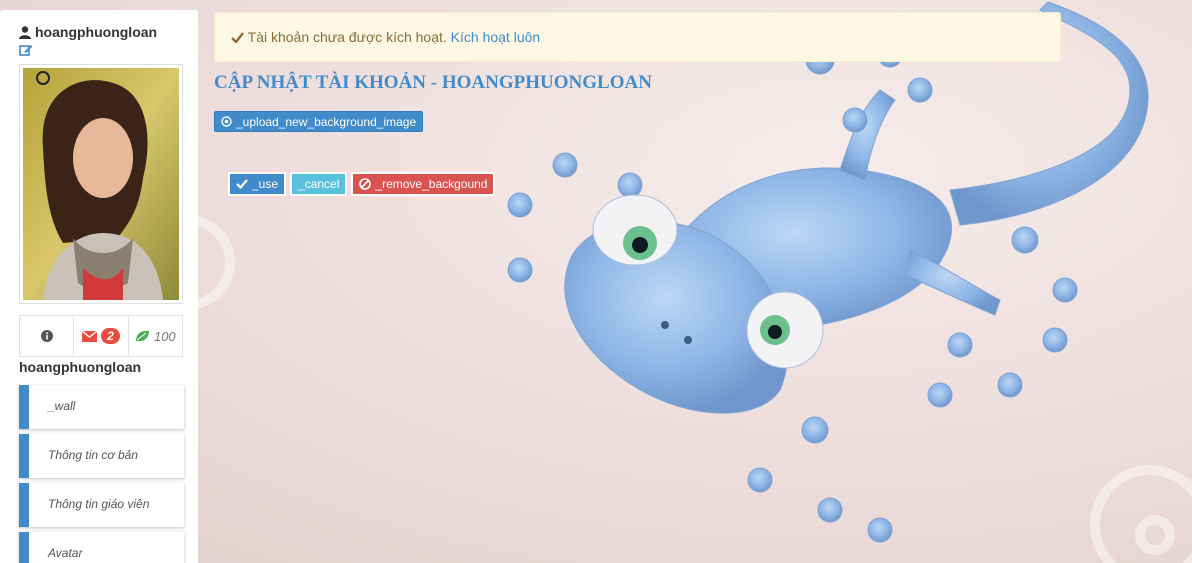  What do you see at coordinates (226, 121) in the screenshot?
I see `upload-icon` at bounding box center [226, 121].